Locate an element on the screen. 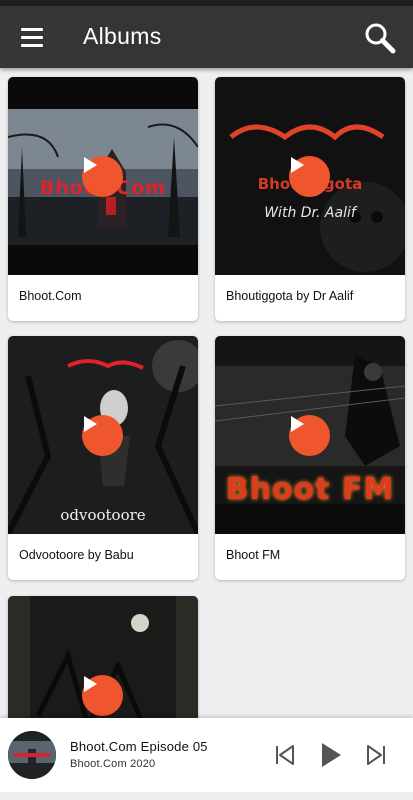 The image size is (413, 800). hamburger-menu-icon is located at coordinates (32, 37).